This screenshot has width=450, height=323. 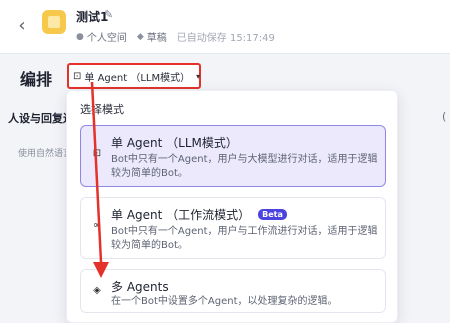 What do you see at coordinates (244, 238) in the screenshot?
I see `option-description: Bot中只有一个Agent，用户与工作流进行对话，适用于逻辑较为简单的Bot。` at bounding box center [244, 238].